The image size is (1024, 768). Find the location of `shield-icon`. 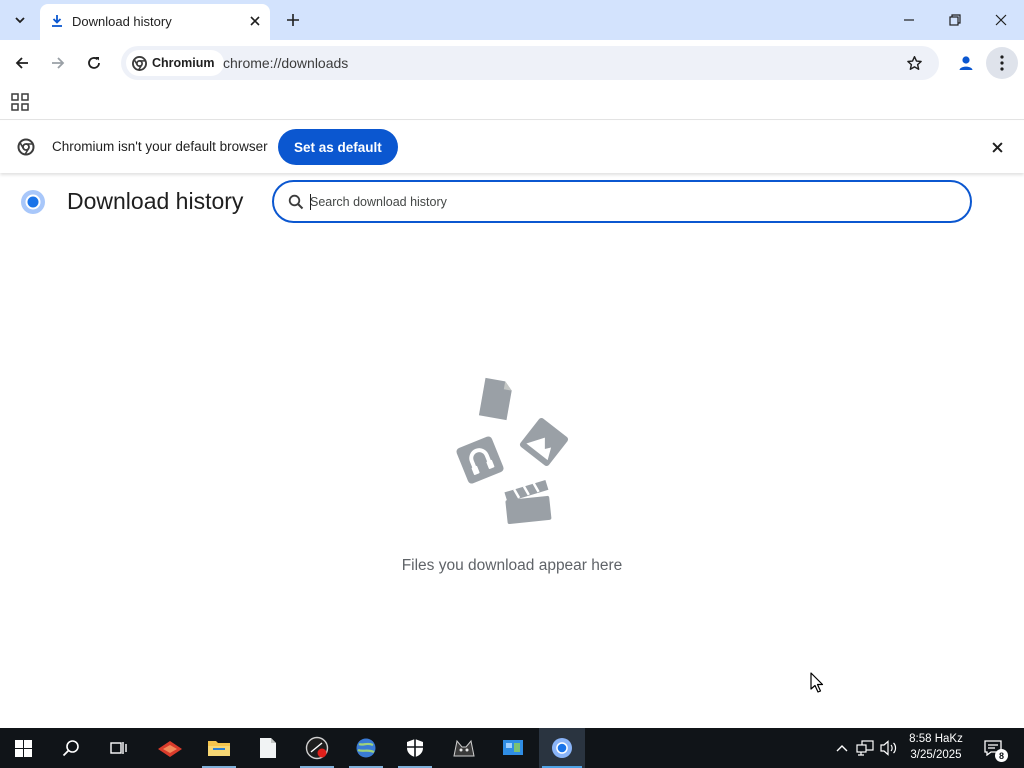

shield-icon is located at coordinates (415, 748).